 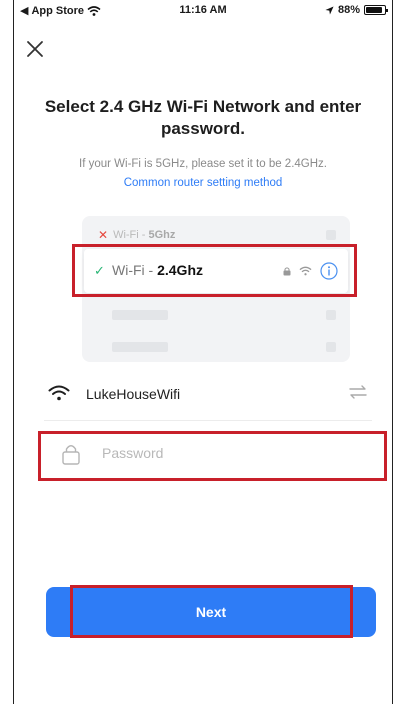 What do you see at coordinates (144, 235) in the screenshot?
I see `wifi-5g-label: Wi-Fi - 5Ghz` at bounding box center [144, 235].